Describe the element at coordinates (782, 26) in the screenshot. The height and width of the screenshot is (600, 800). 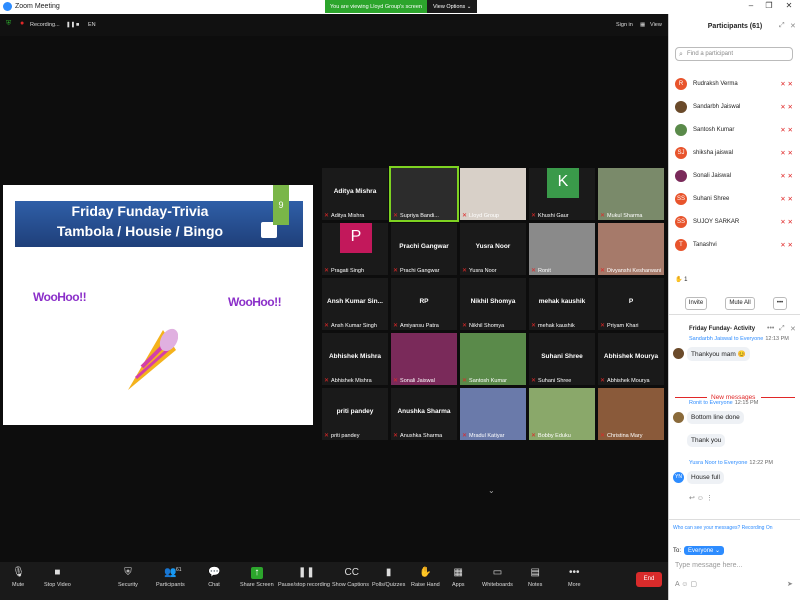
I see `popout-icon: ⤢` at that location.